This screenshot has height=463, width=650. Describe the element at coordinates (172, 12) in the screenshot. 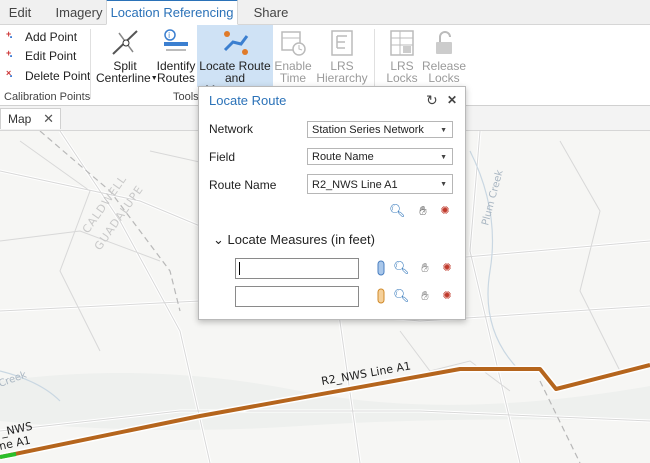

I see `tab-location-referencing: Location Referencing` at that location.